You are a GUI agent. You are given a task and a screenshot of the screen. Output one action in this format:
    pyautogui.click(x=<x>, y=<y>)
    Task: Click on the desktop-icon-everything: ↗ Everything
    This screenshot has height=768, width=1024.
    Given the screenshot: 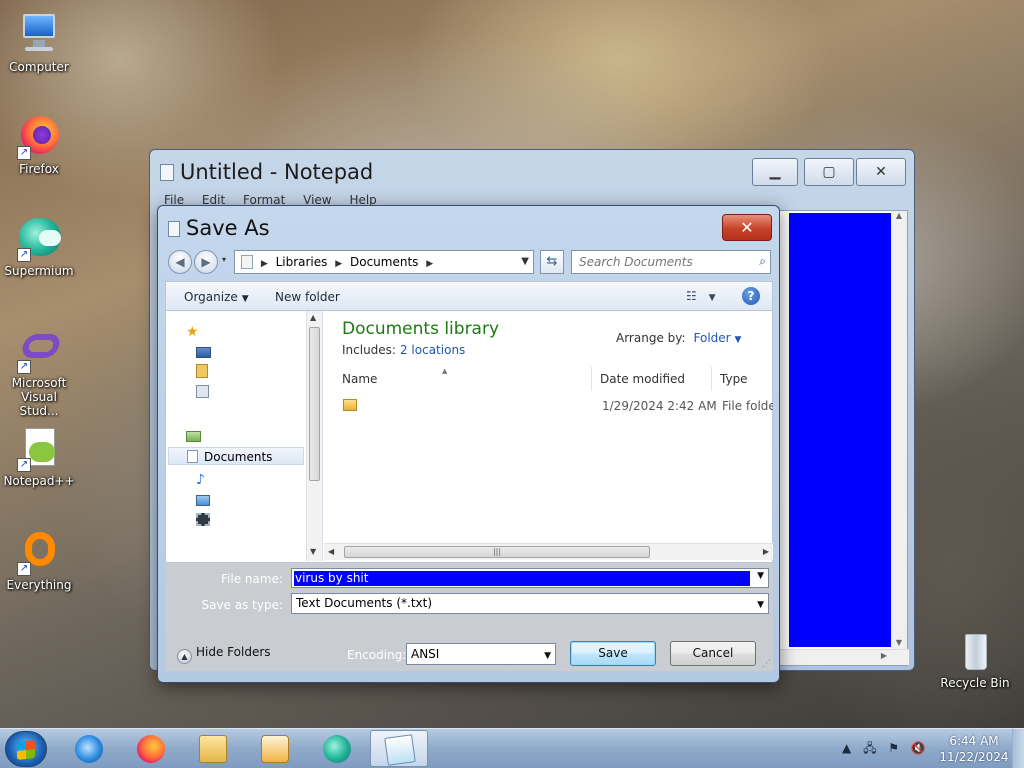 What is the action you would take?
    pyautogui.click(x=39, y=560)
    